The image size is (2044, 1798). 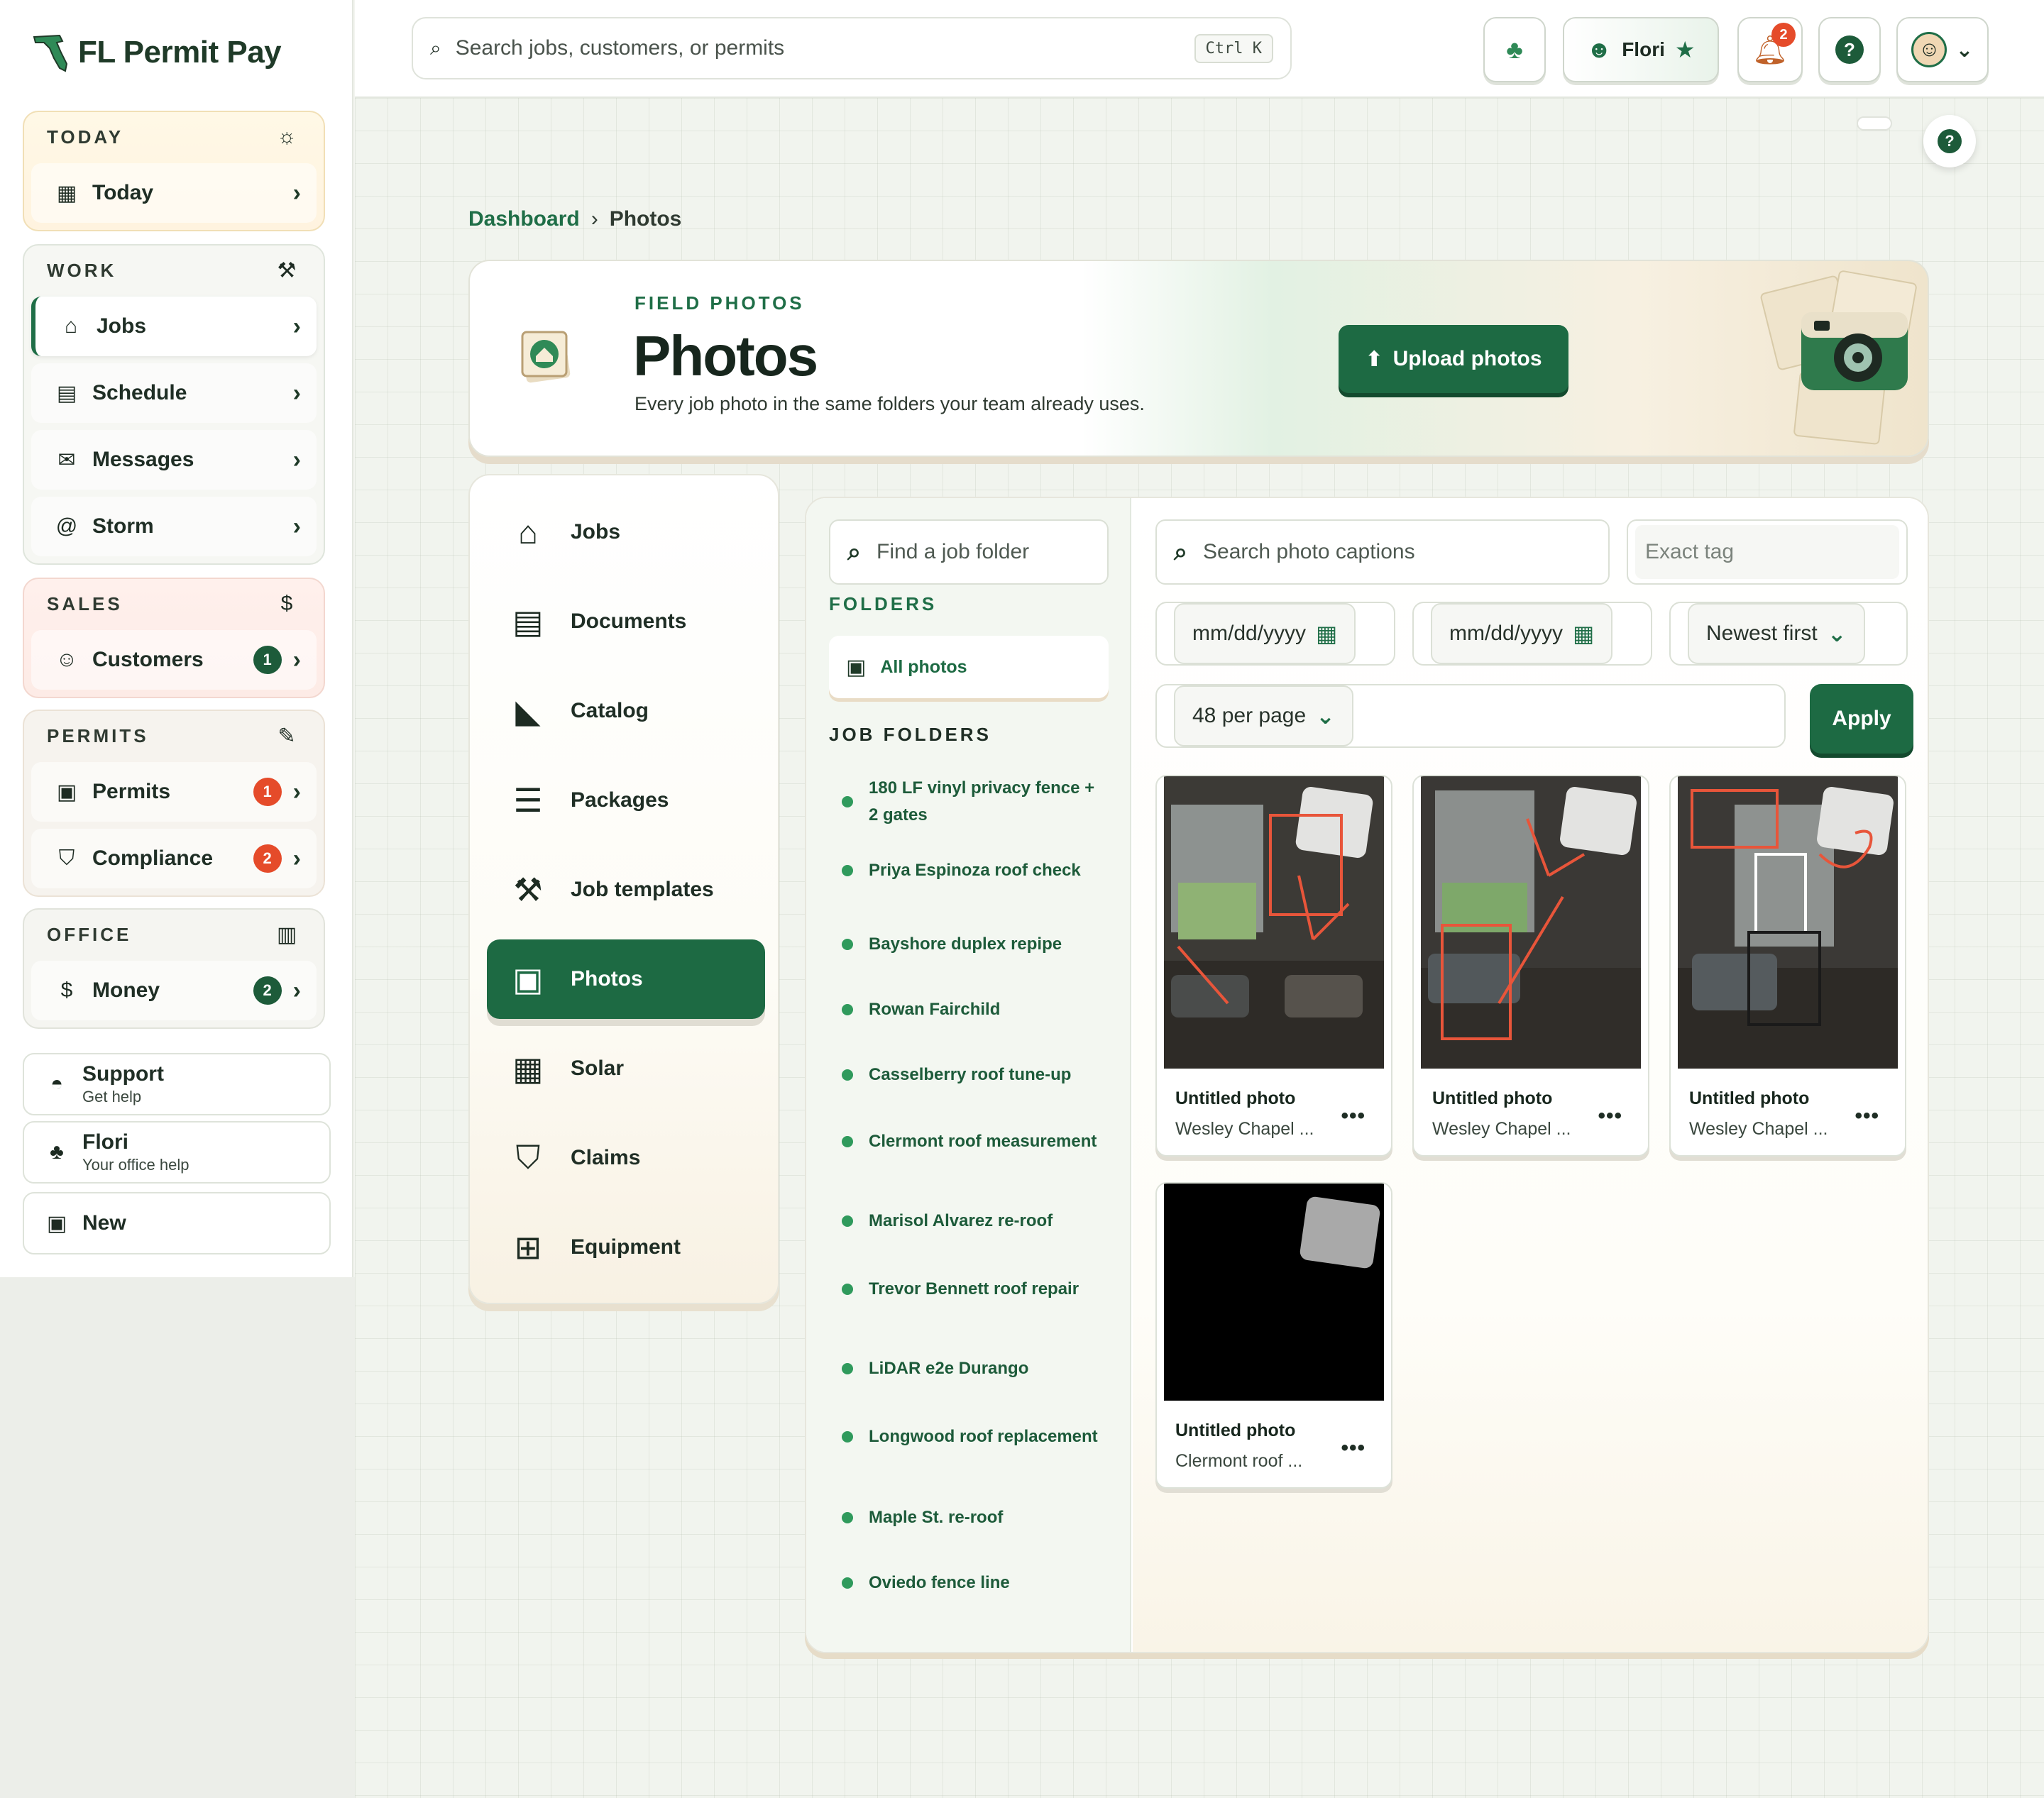 What do you see at coordinates (1849, 49) in the screenshot?
I see `help-button: ?` at bounding box center [1849, 49].